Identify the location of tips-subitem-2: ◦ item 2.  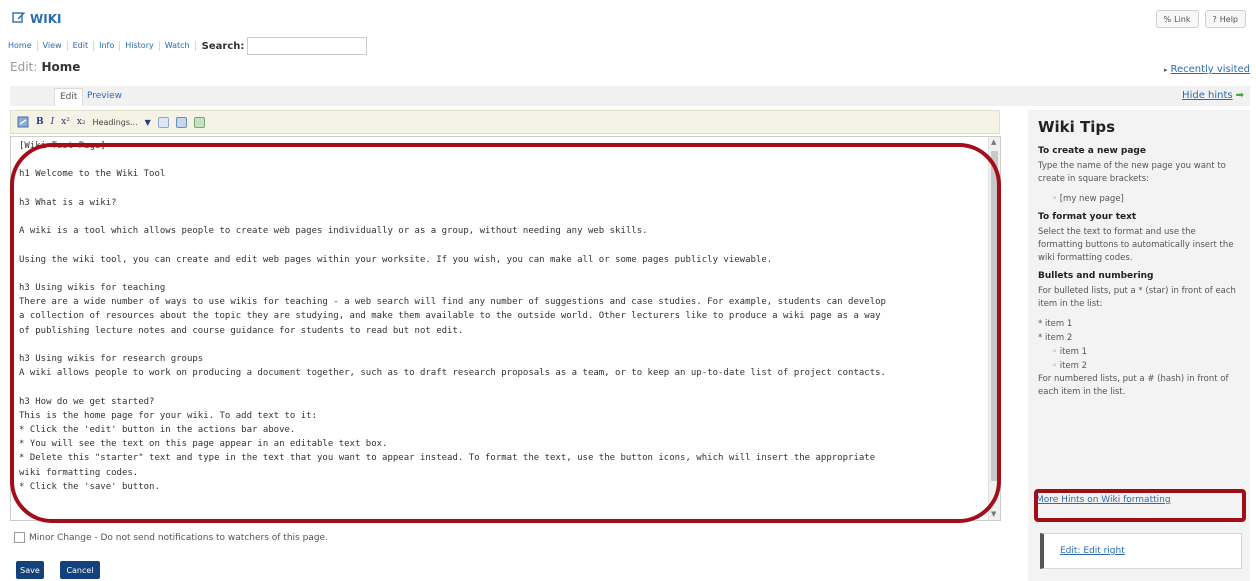
(1070, 366).